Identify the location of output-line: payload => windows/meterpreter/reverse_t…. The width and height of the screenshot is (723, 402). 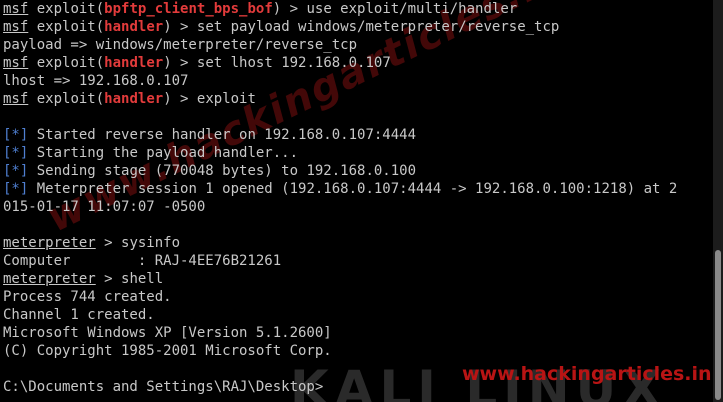
(358, 45).